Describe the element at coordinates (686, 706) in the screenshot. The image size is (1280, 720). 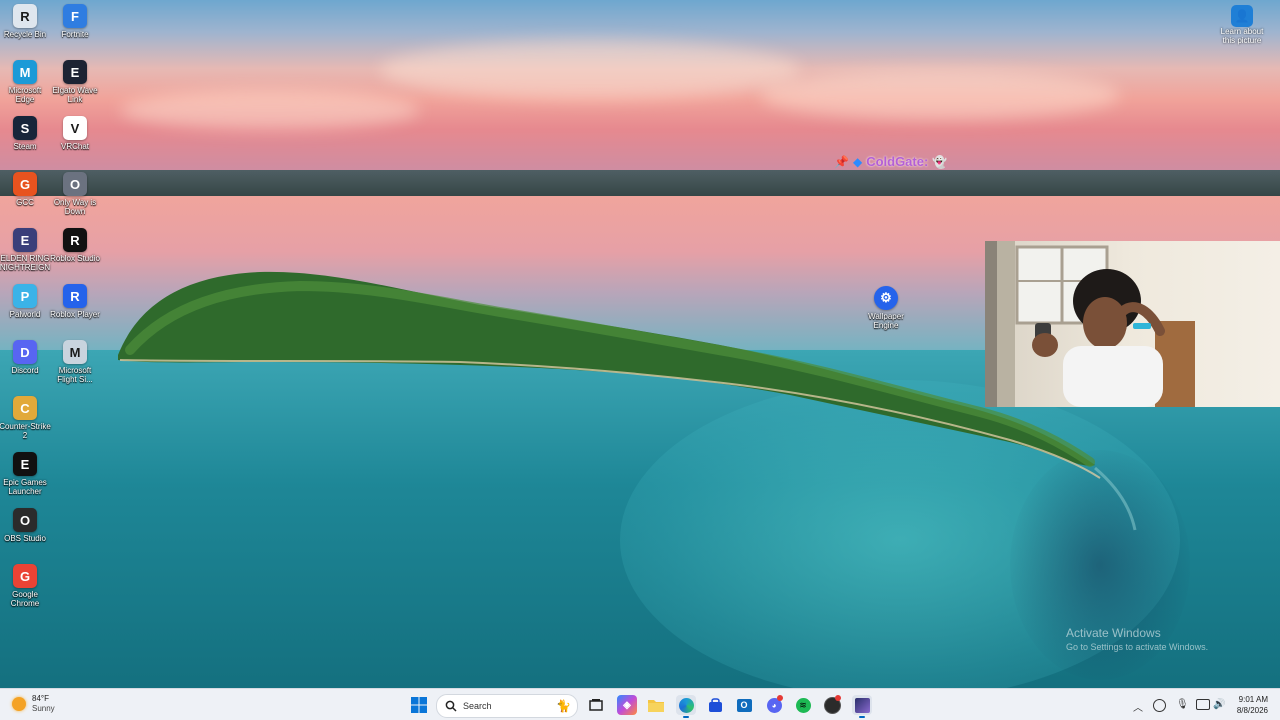
I see `edge-taskbar-button` at that location.